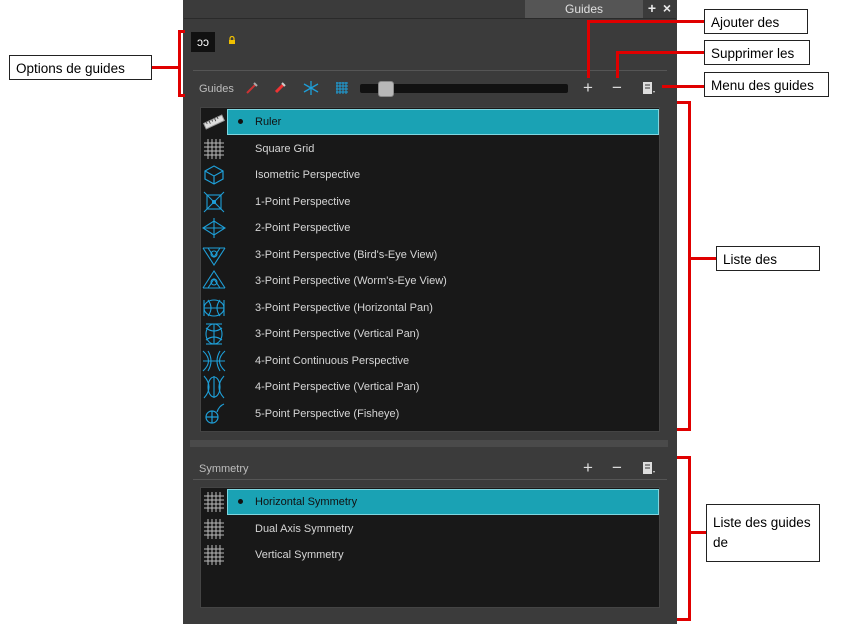 The height and width of the screenshot is (624, 849). What do you see at coordinates (430, 529) in the screenshot?
I see `symmetry-row: Dual Axis Symmetry` at bounding box center [430, 529].